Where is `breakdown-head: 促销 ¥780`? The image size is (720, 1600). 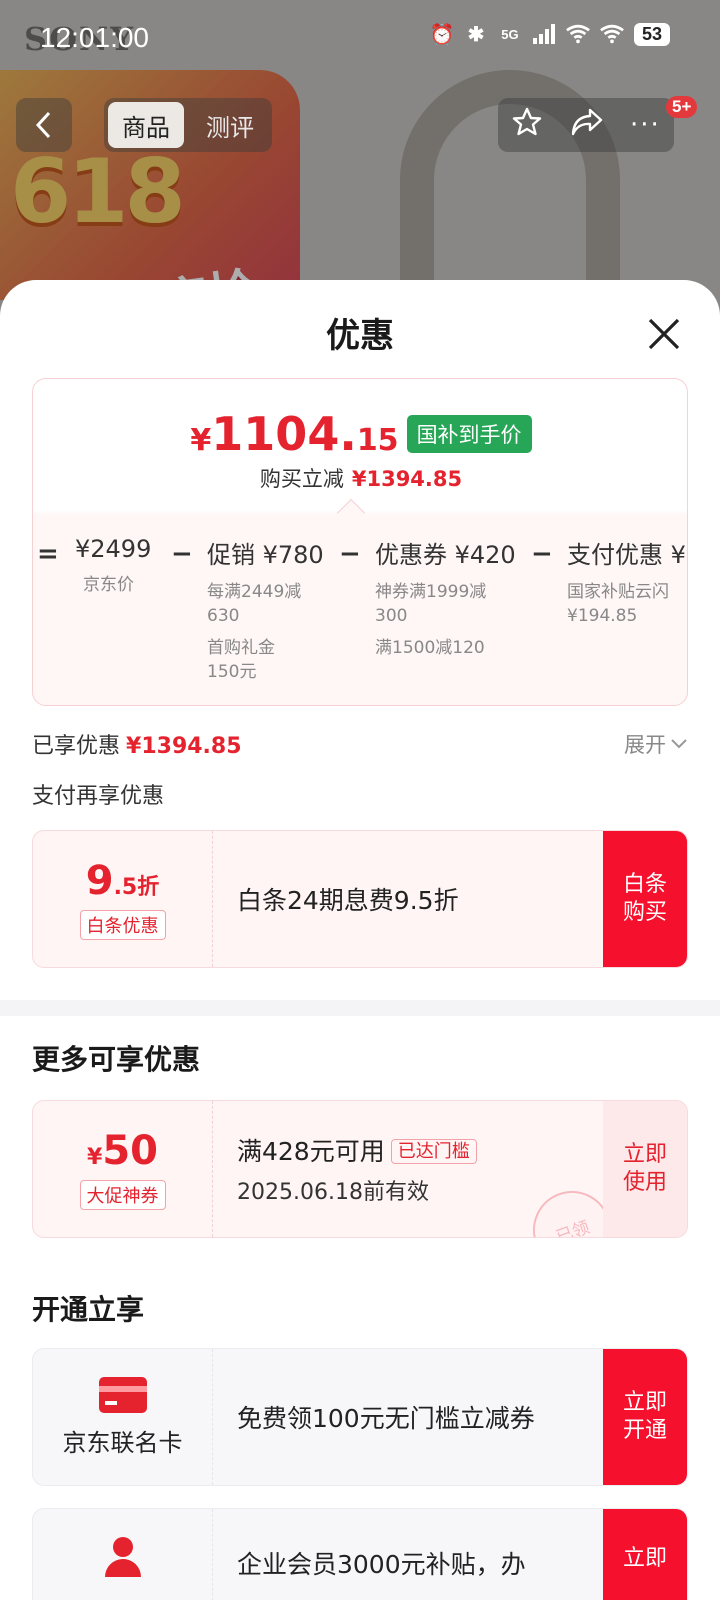
breakdown-head: 促销 ¥780 is located at coordinates (265, 555).